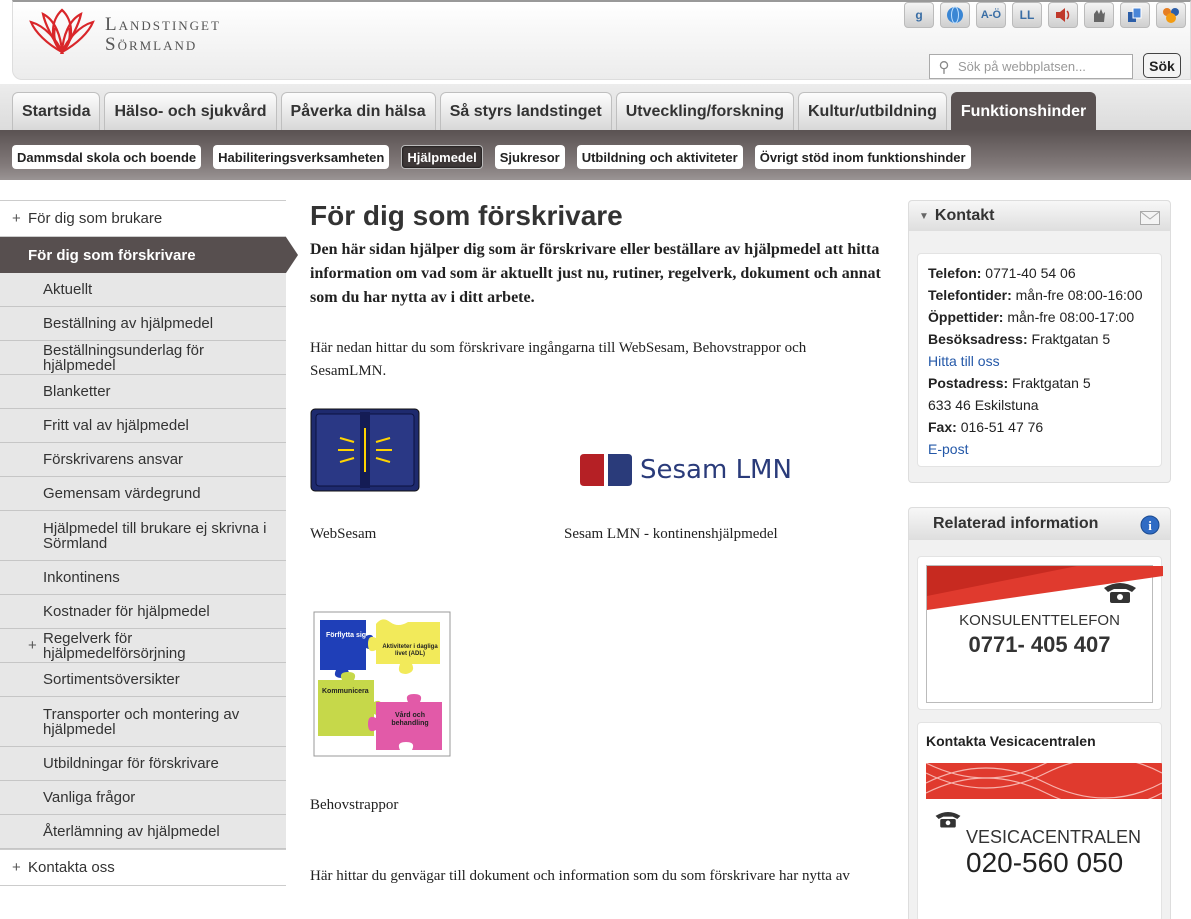  Describe the element at coordinates (143, 867) in the screenshot. I see `menu-item-kontakta-oss: + Kontakta oss` at that location.